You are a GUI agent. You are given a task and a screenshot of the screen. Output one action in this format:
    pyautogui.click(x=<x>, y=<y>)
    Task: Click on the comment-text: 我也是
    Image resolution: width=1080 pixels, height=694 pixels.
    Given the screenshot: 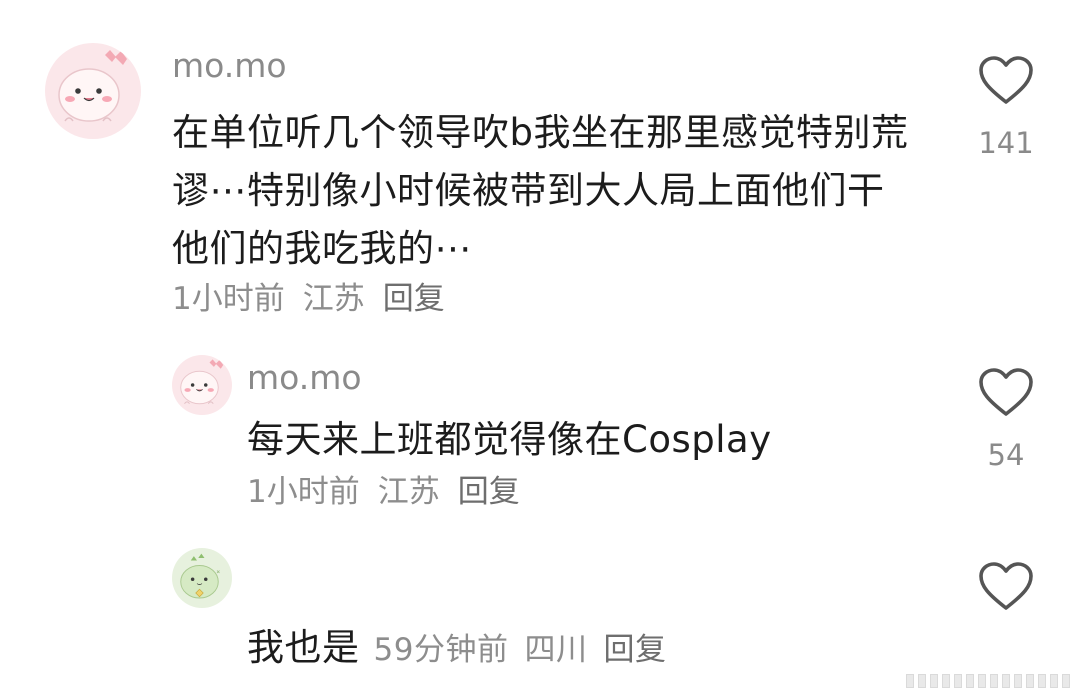 What is the action you would take?
    pyautogui.click(x=303, y=647)
    